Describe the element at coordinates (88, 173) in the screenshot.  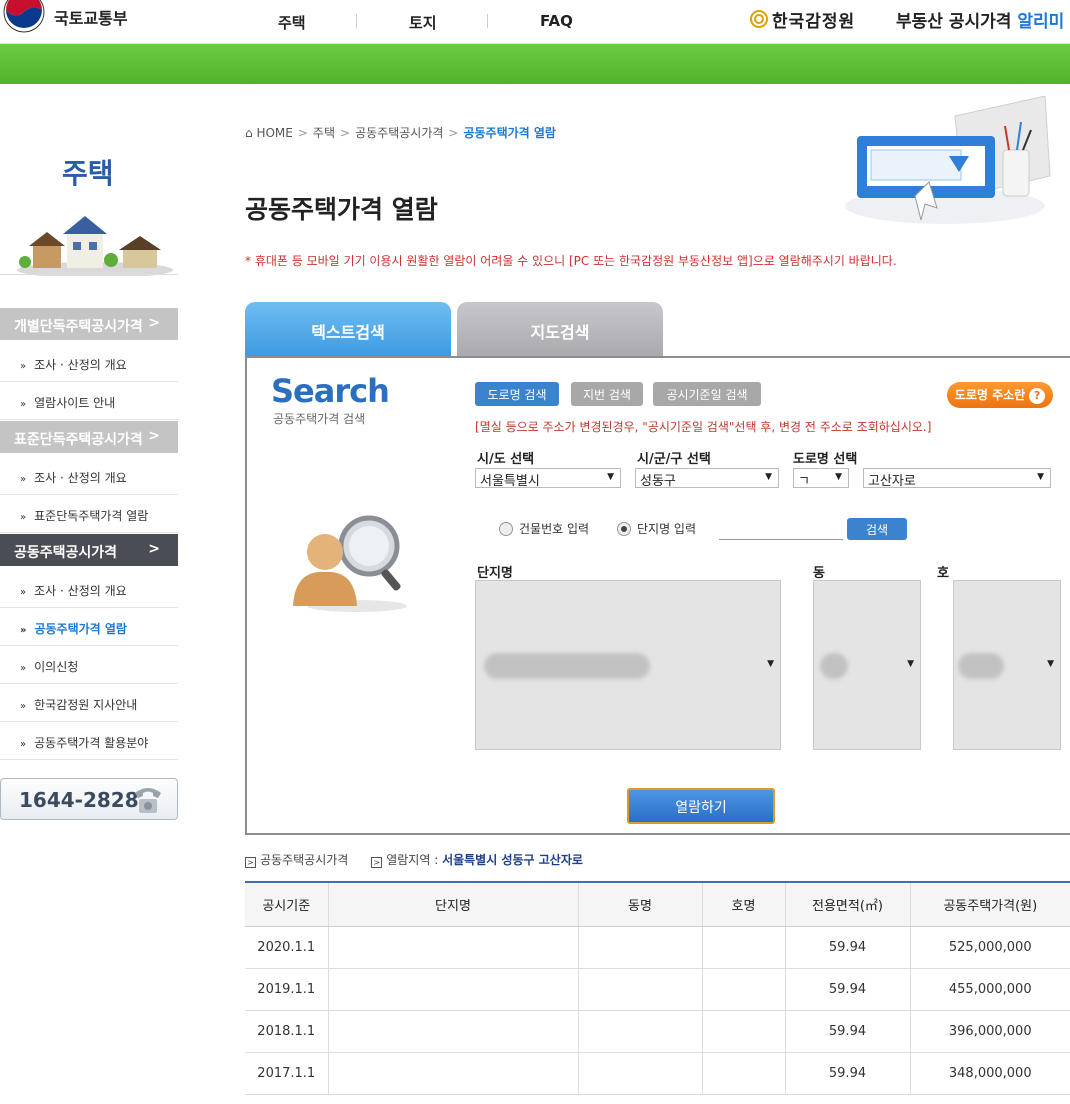
I see `sidebar-title: 주택` at that location.